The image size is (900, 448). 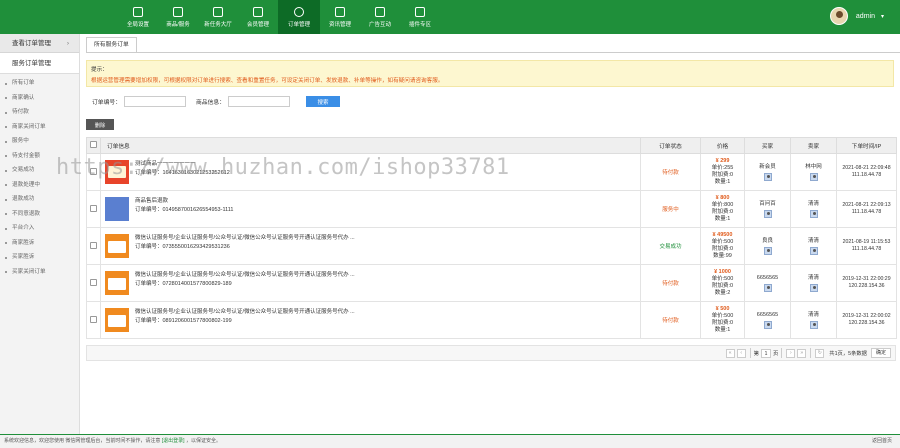 What do you see at coordinates (39, 43) in the screenshot?
I see `sidebar-section-view-orders: 查看订单管理 ›` at bounding box center [39, 43].